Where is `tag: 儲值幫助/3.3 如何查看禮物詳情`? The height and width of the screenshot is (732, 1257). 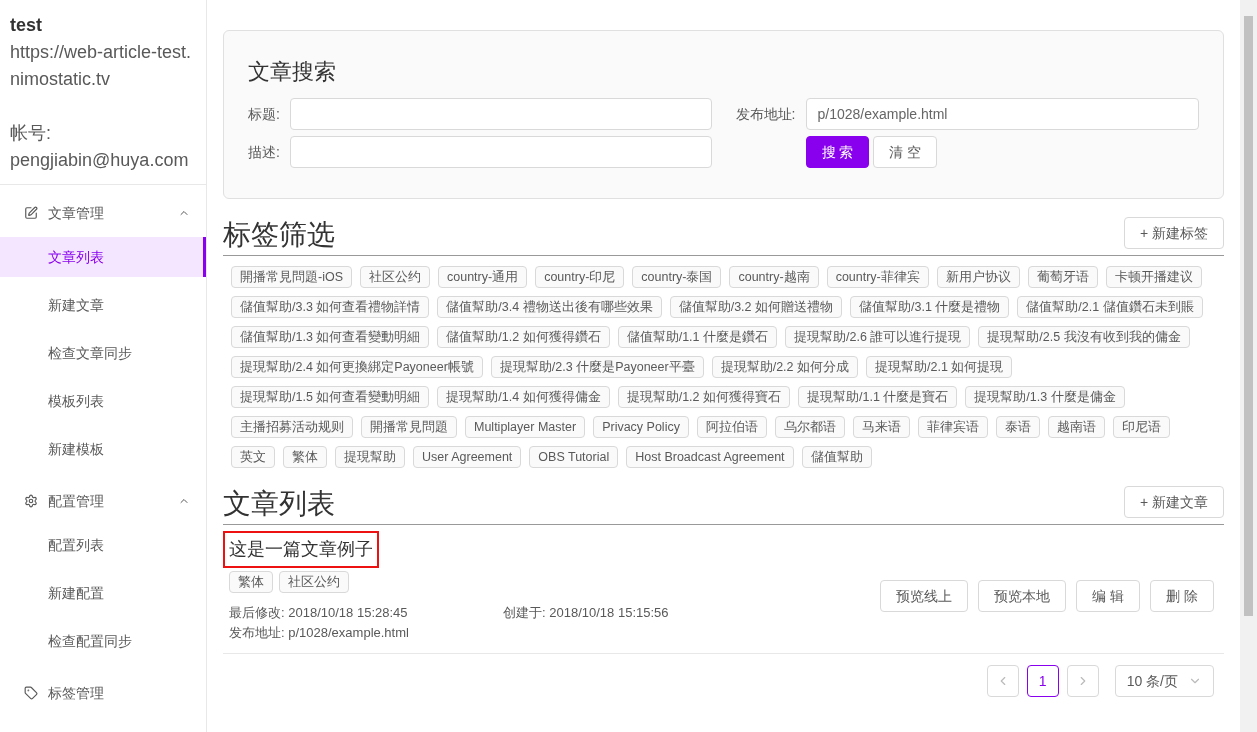
tag: 儲值幫助/3.3 如何查看禮物詳情 is located at coordinates (330, 307).